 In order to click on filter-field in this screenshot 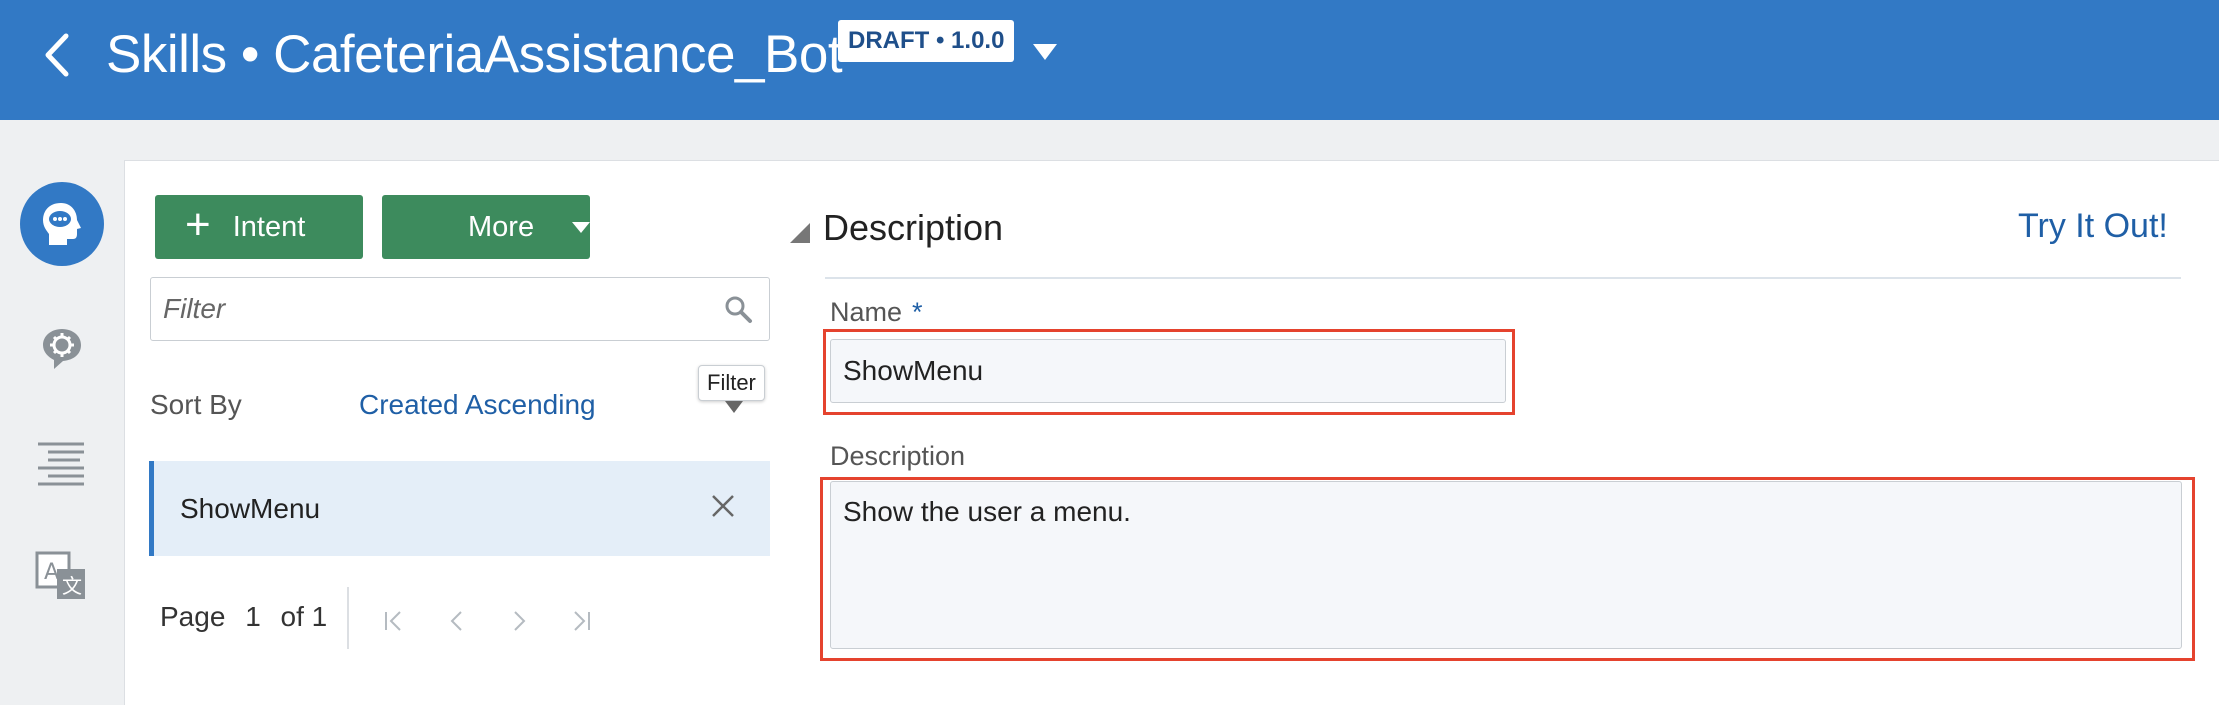, I will do `click(460, 309)`.